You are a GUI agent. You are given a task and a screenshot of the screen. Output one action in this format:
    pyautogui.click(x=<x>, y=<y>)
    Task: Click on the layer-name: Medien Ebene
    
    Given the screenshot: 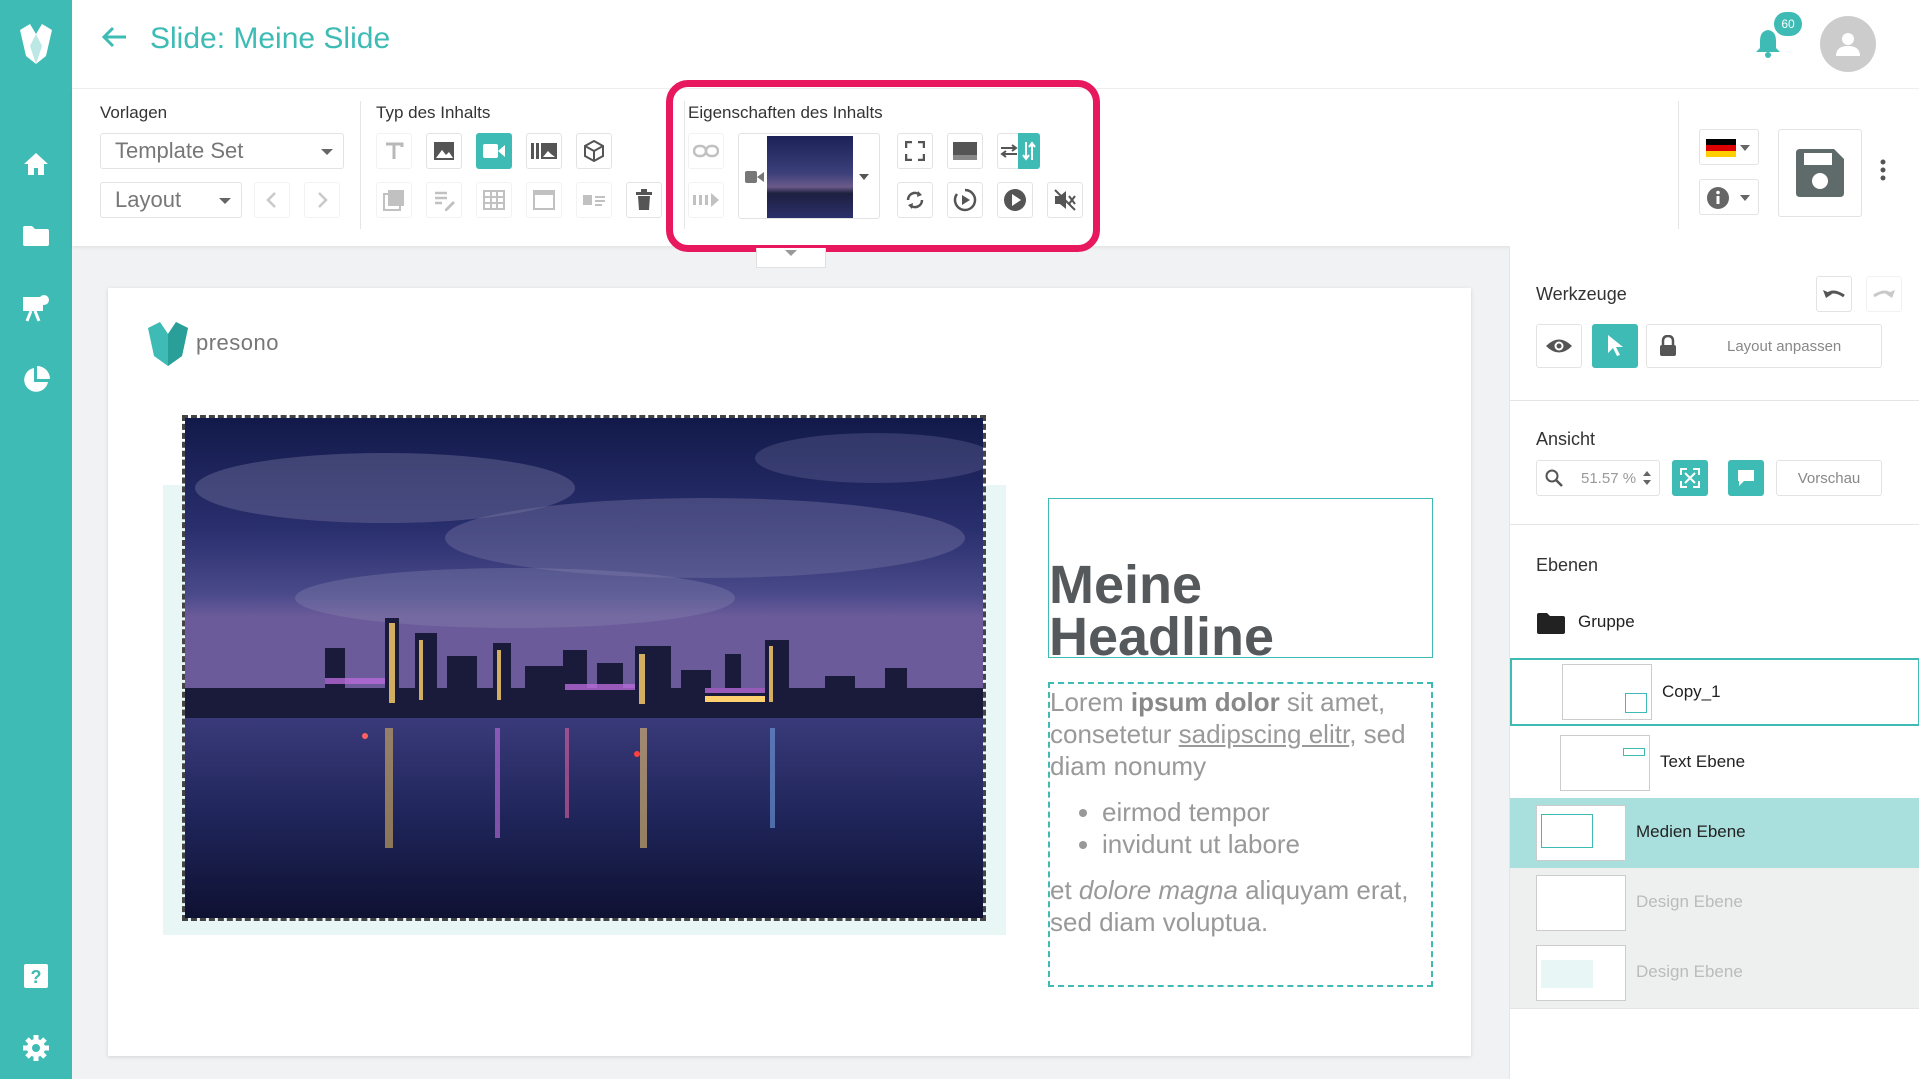 What is the action you would take?
    pyautogui.click(x=1691, y=831)
    